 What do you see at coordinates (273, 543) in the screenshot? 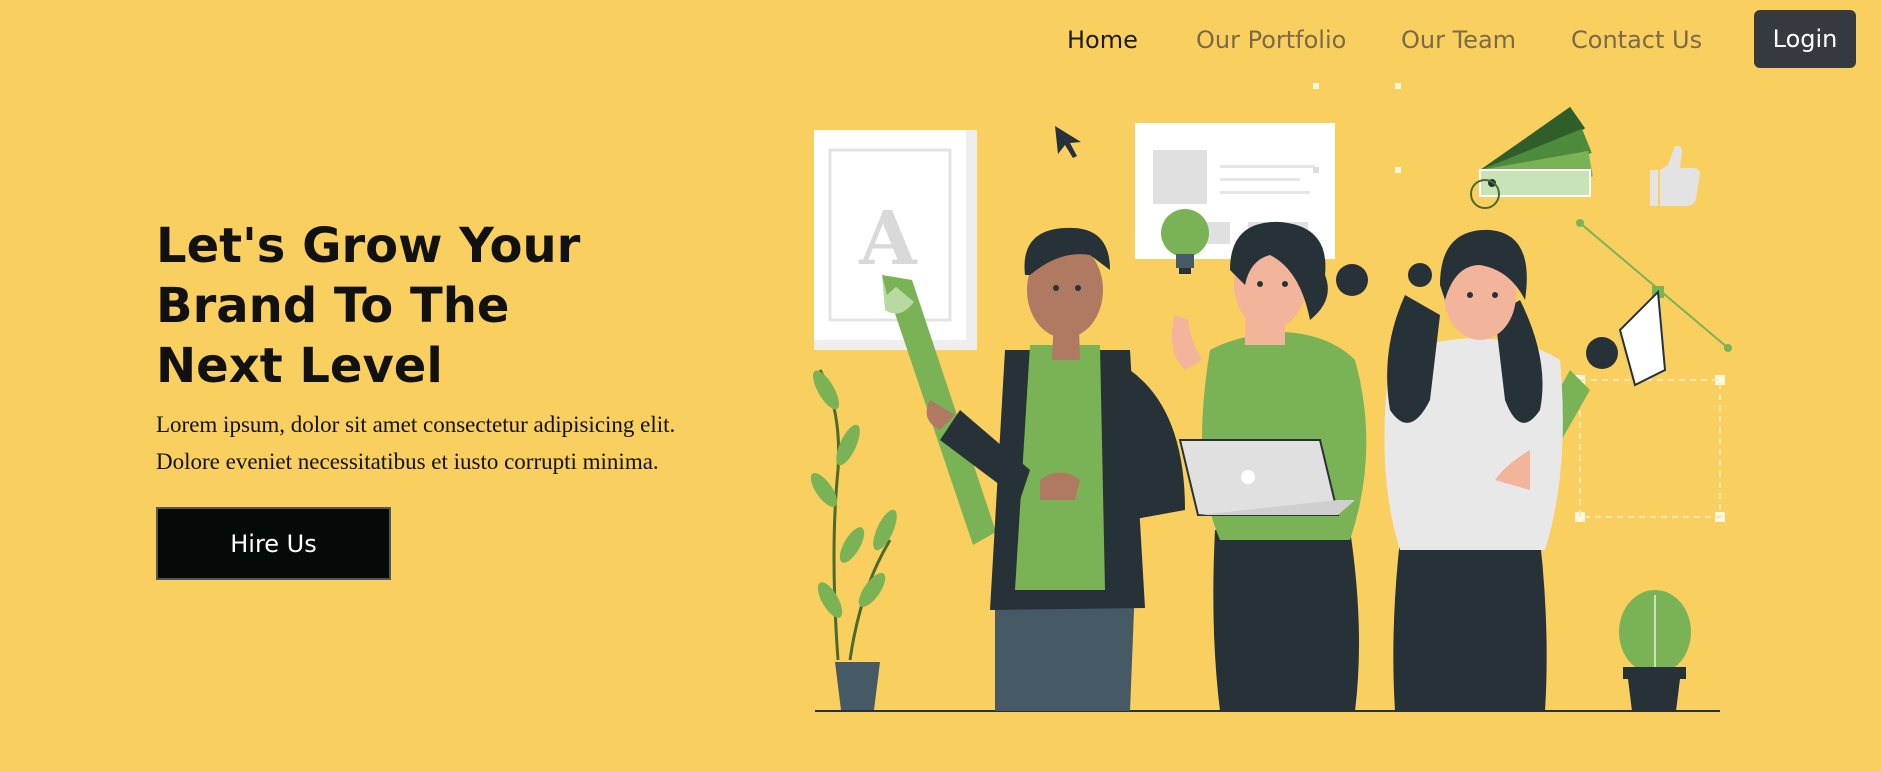
I see `hire-us-button: Hire Us` at bounding box center [273, 543].